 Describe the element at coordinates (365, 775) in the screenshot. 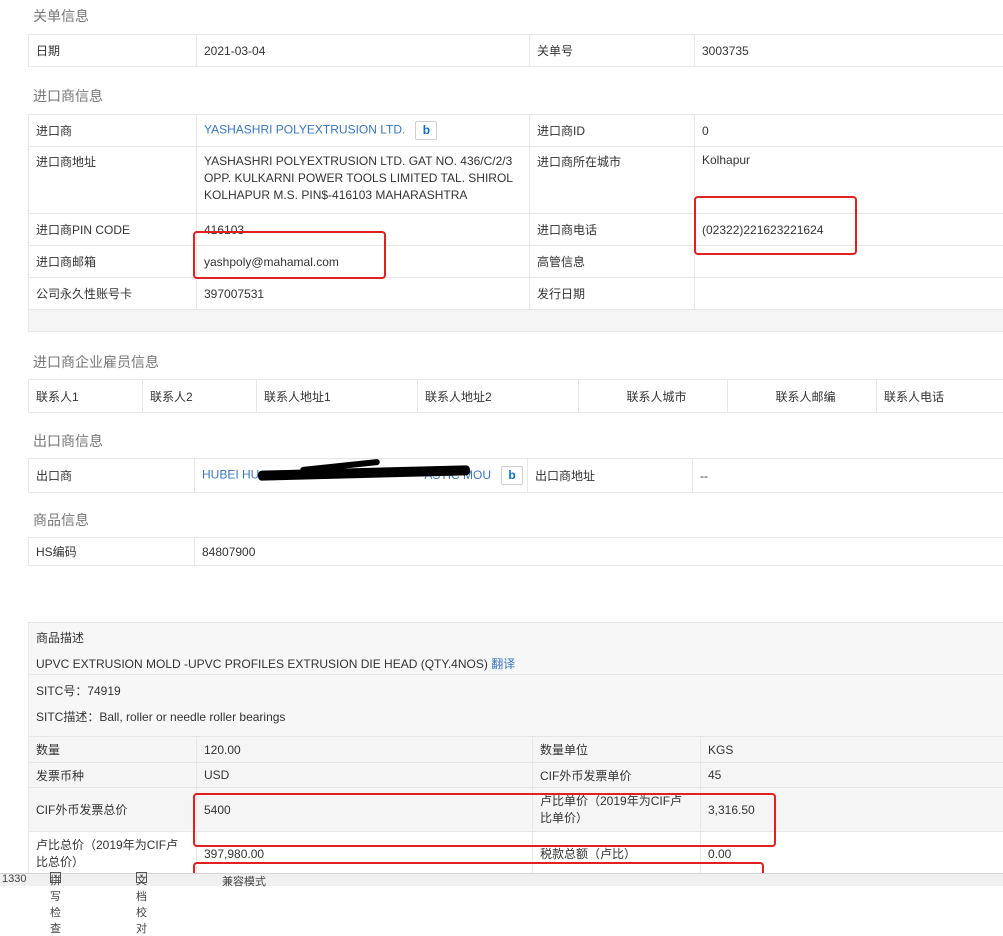

I see `currency-value: USD` at that location.